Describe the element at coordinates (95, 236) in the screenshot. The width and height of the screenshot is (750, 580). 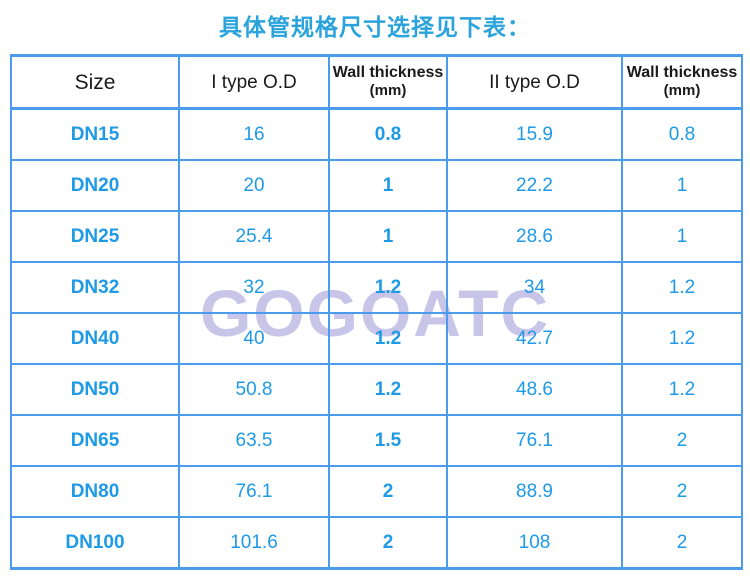
I see `cell-size: DN25` at that location.